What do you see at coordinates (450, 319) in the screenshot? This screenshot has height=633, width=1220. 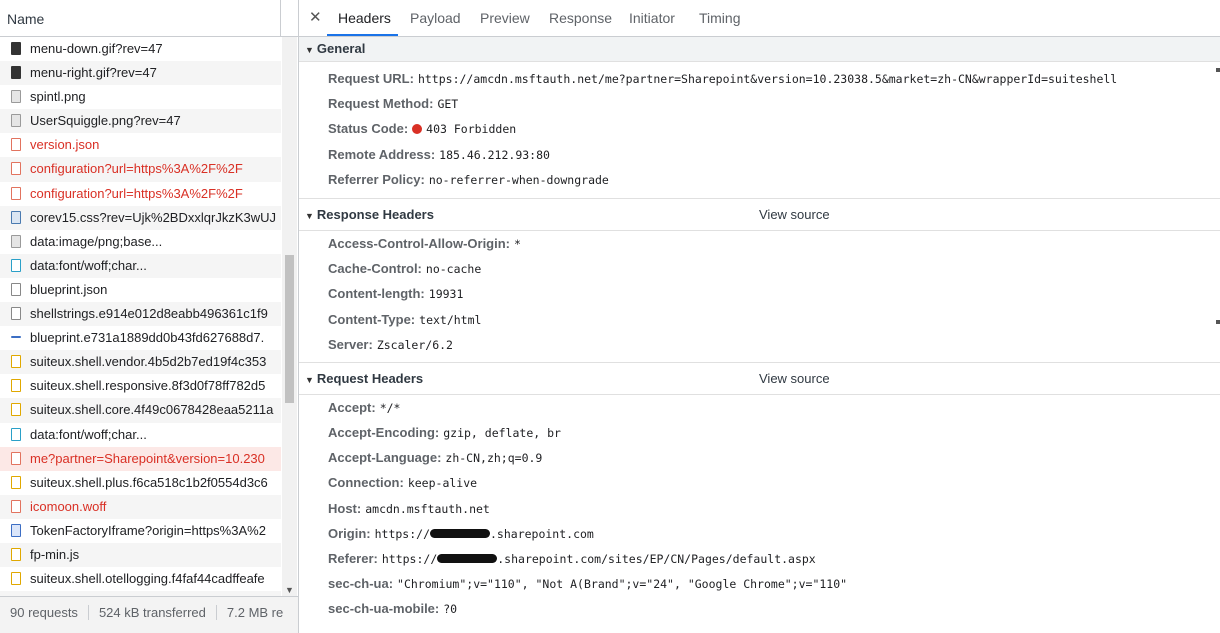 I see `header-value: text/html` at bounding box center [450, 319].